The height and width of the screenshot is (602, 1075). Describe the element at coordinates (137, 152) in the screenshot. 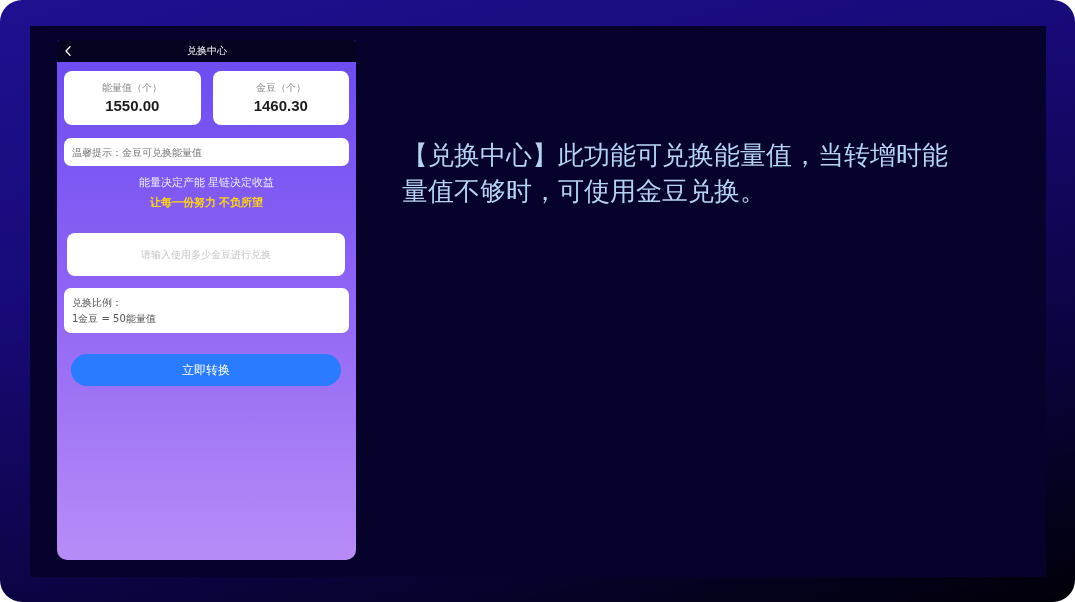

I see `tip-text: 温馨提示：金豆可兑换能量值` at that location.